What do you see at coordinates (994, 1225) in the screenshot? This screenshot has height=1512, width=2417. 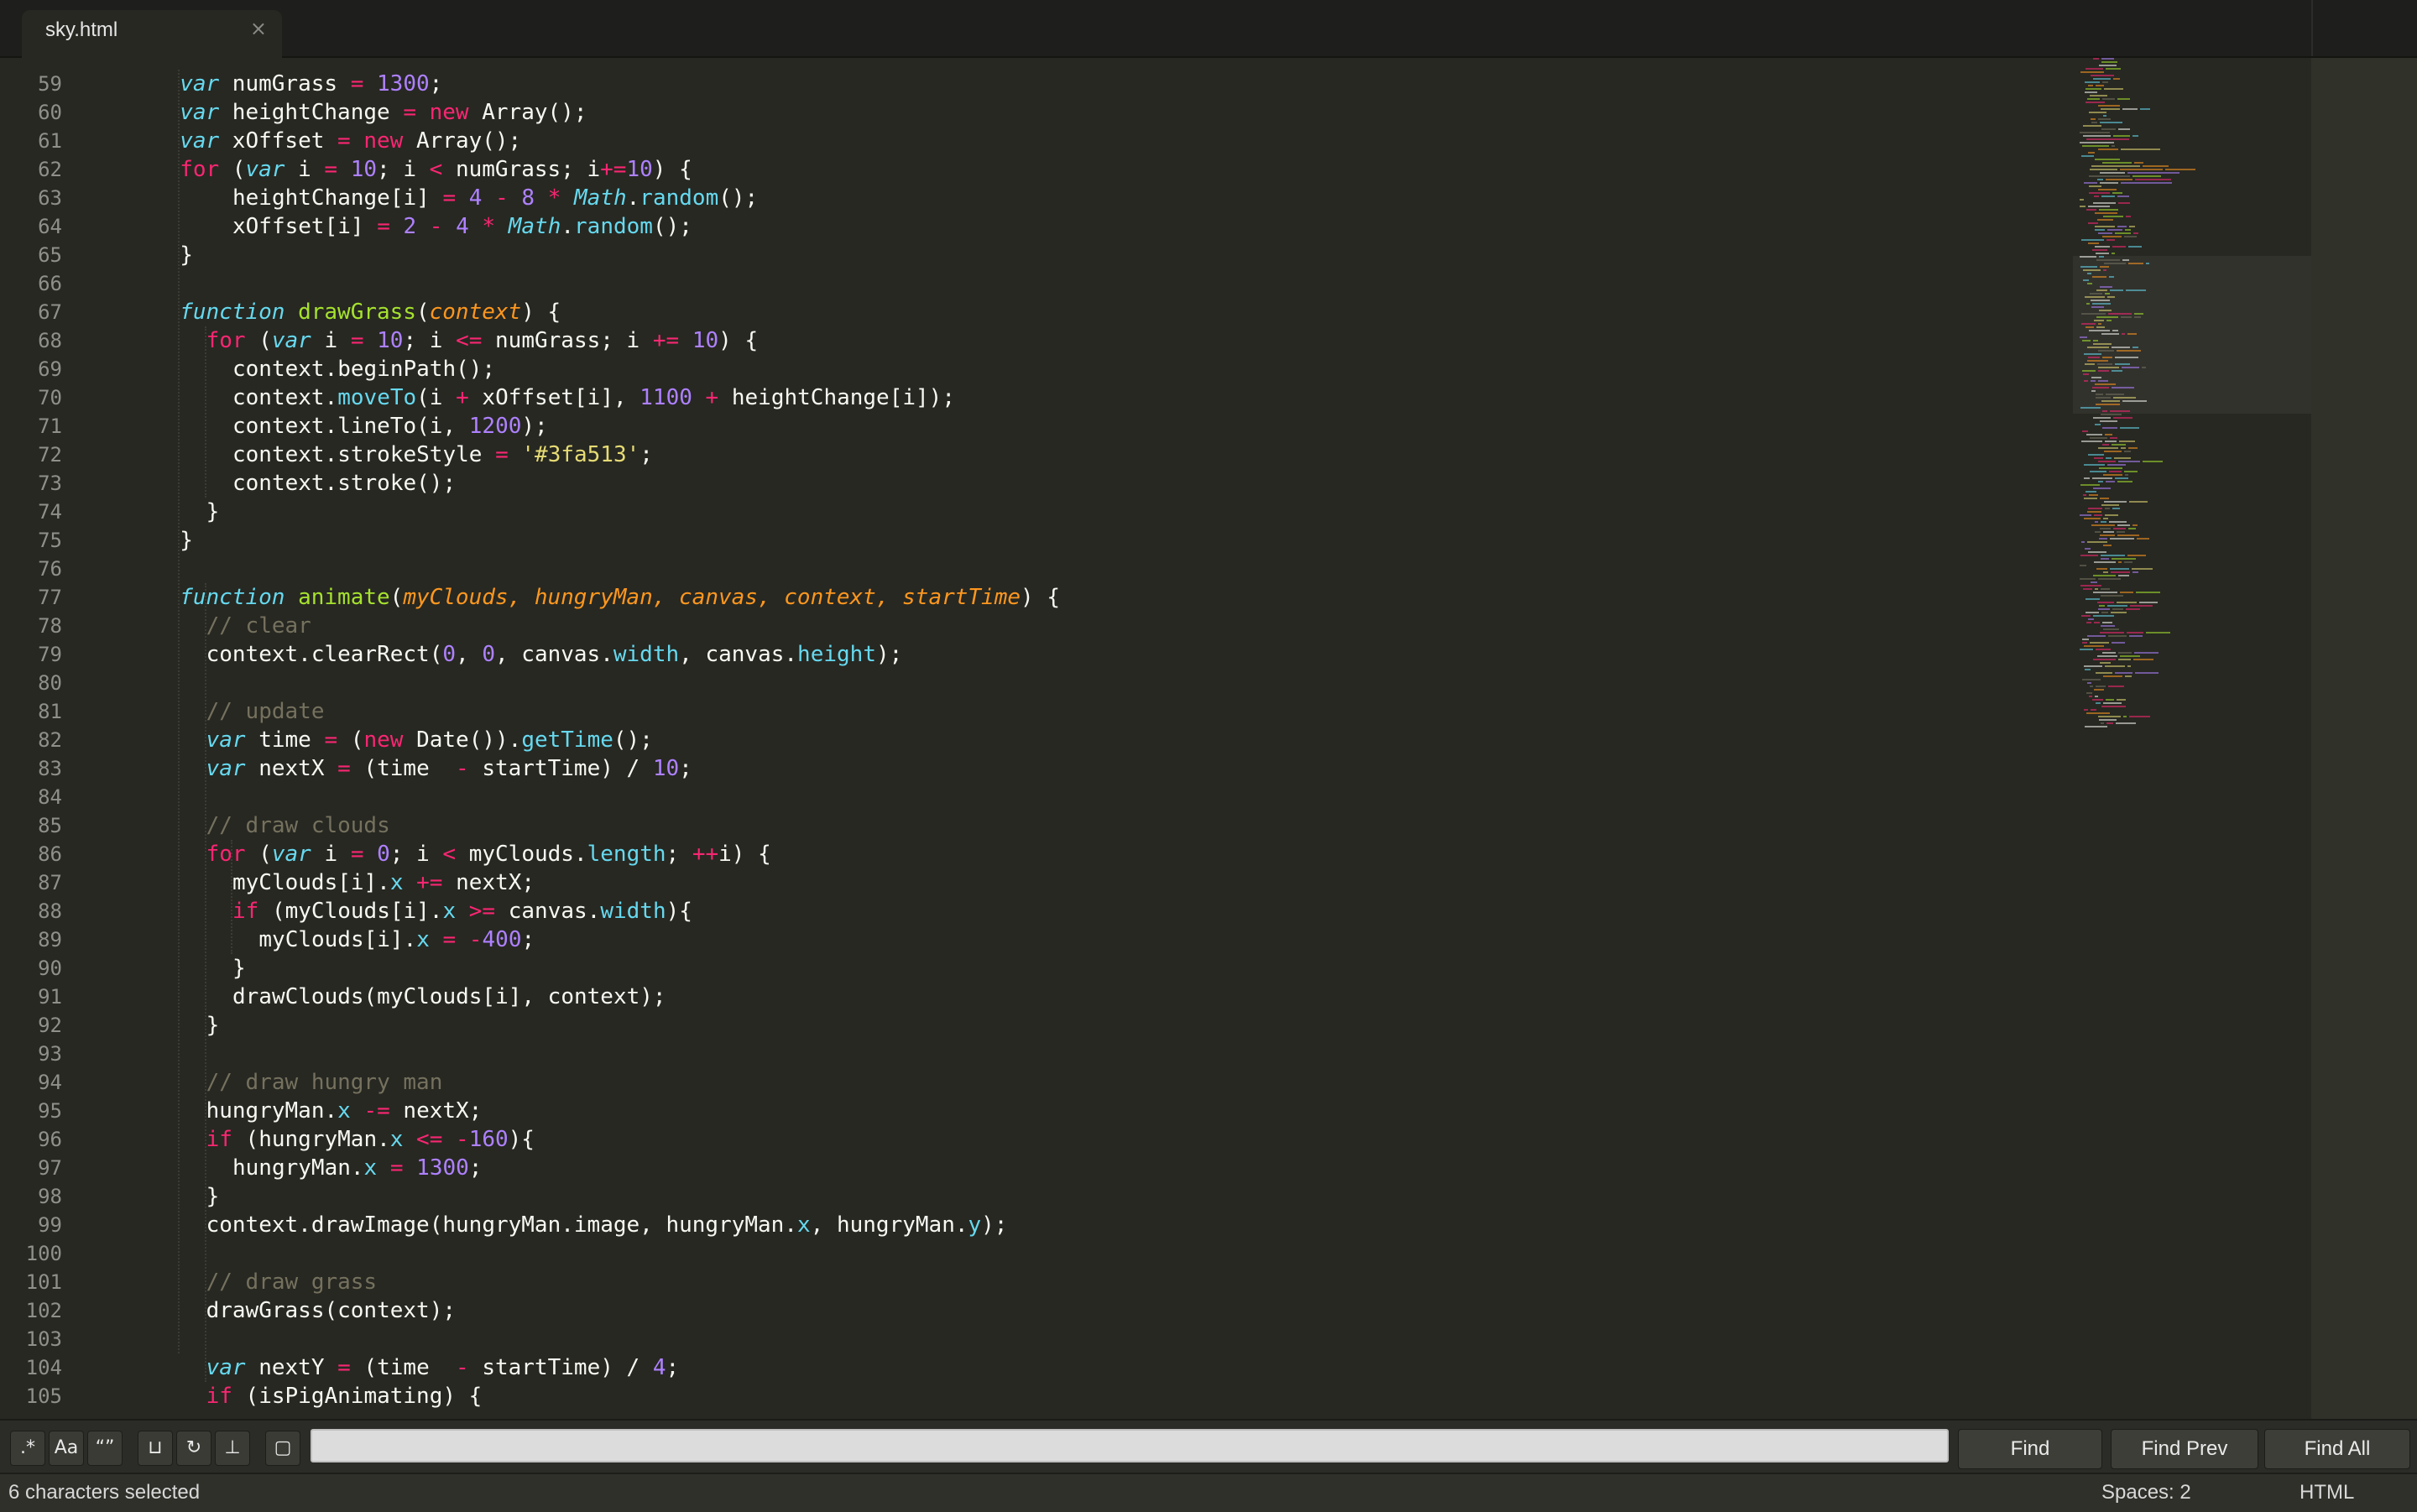 I see `code-token: );` at bounding box center [994, 1225].